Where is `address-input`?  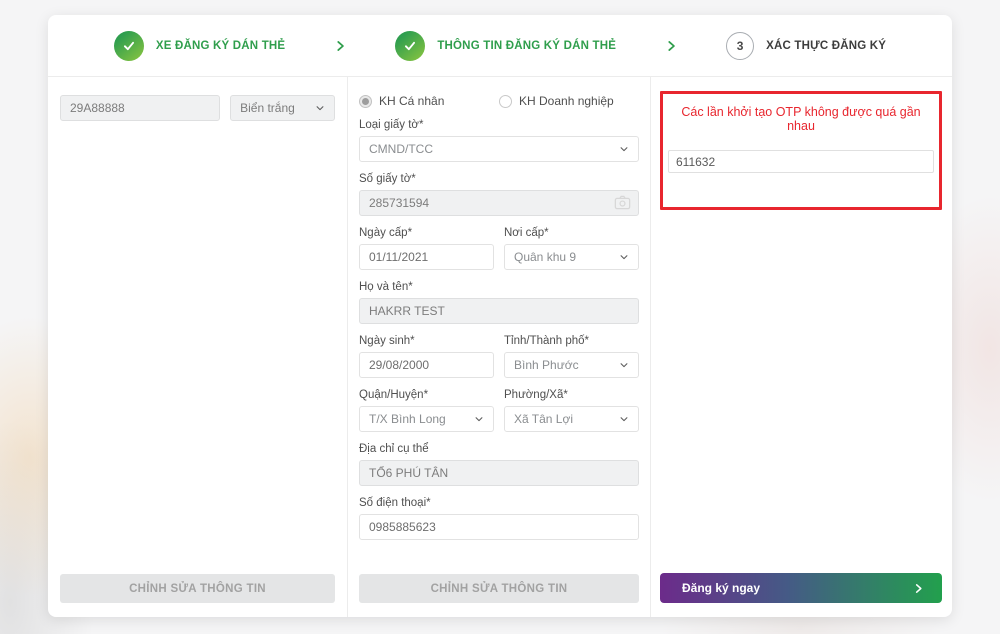 address-input is located at coordinates (499, 473).